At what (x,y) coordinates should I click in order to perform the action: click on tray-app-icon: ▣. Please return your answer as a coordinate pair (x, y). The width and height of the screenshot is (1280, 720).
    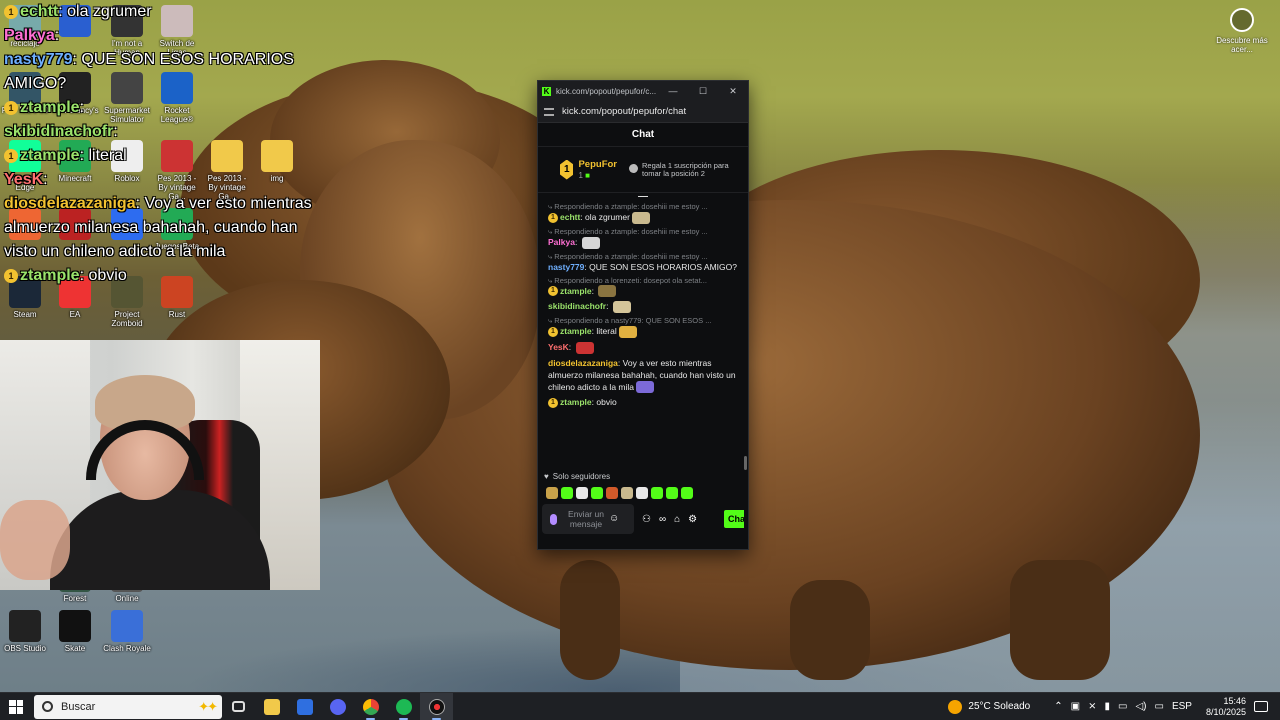
    Looking at the image, I should click on (1075, 706).